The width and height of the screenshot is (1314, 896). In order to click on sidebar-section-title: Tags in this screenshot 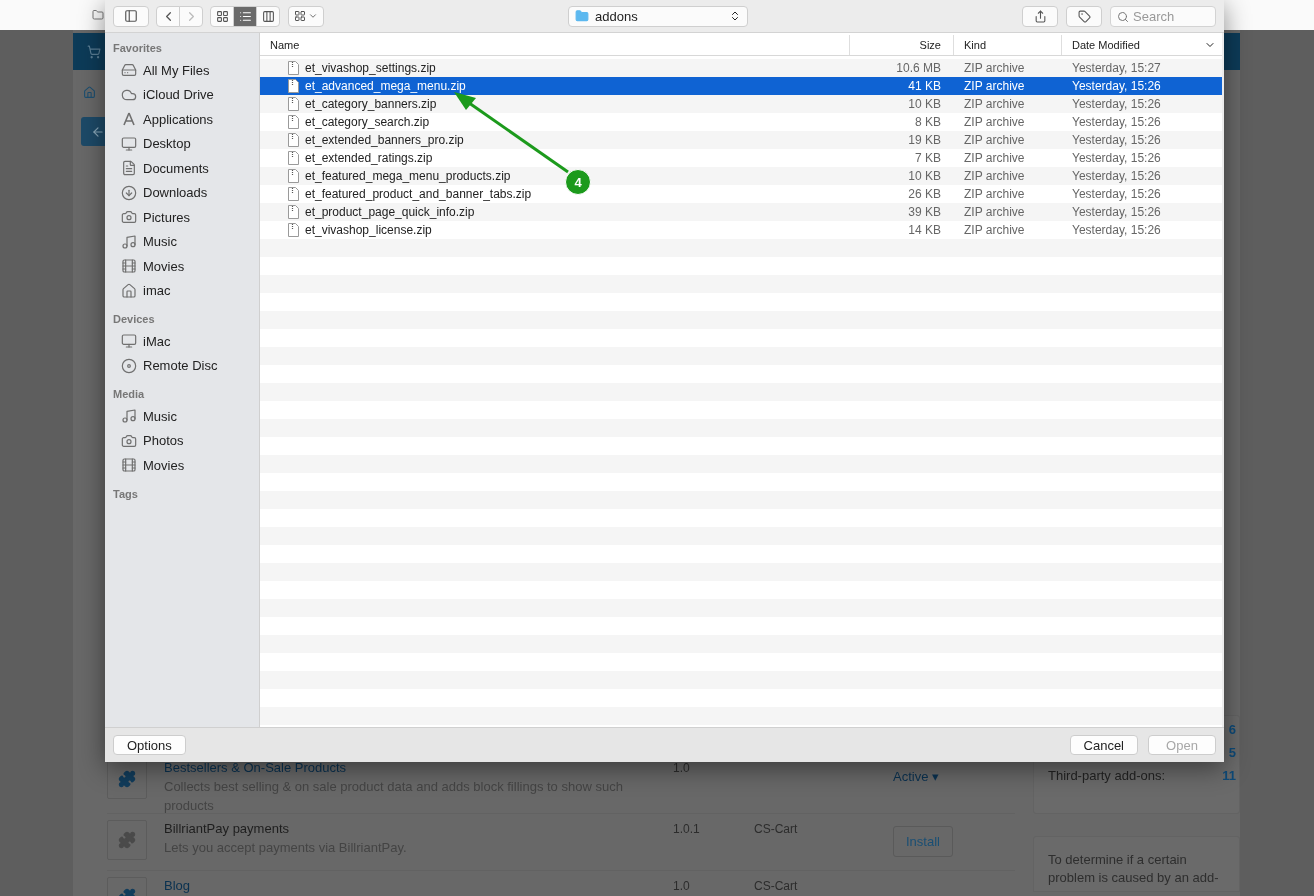, I will do `click(126, 493)`.